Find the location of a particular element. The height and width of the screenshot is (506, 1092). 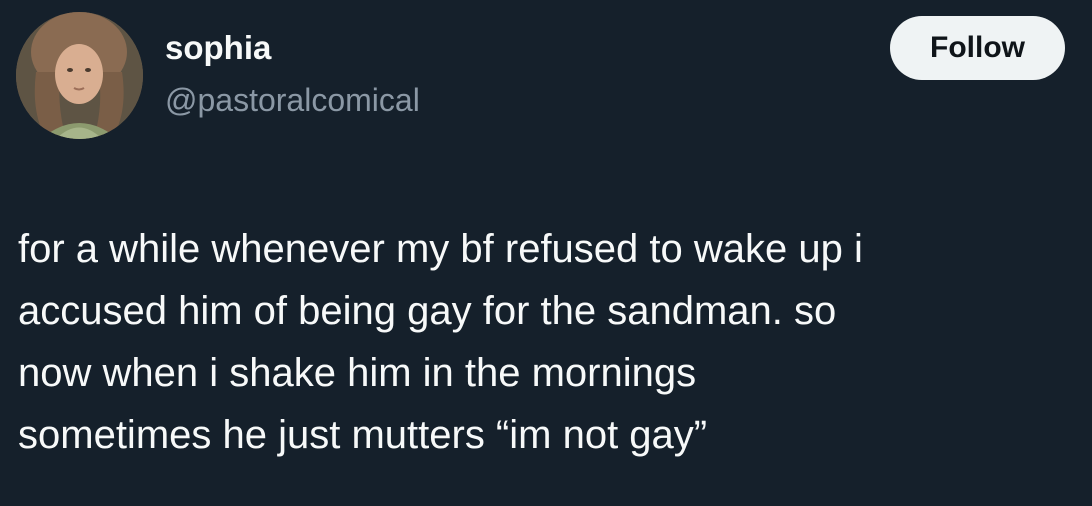

tweet-text-line: now when i shake him in the mornings is located at coordinates (357, 373).